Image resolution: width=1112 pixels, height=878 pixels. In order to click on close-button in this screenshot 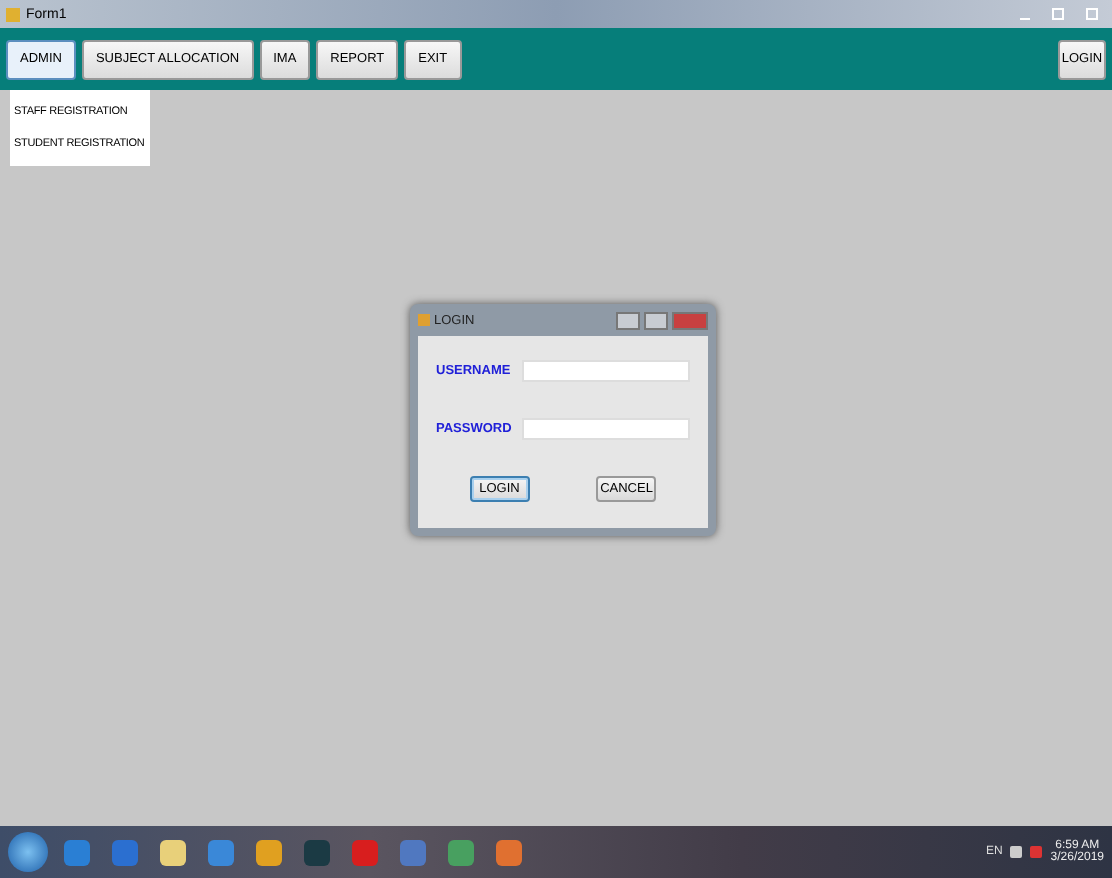, I will do `click(690, 320)`.